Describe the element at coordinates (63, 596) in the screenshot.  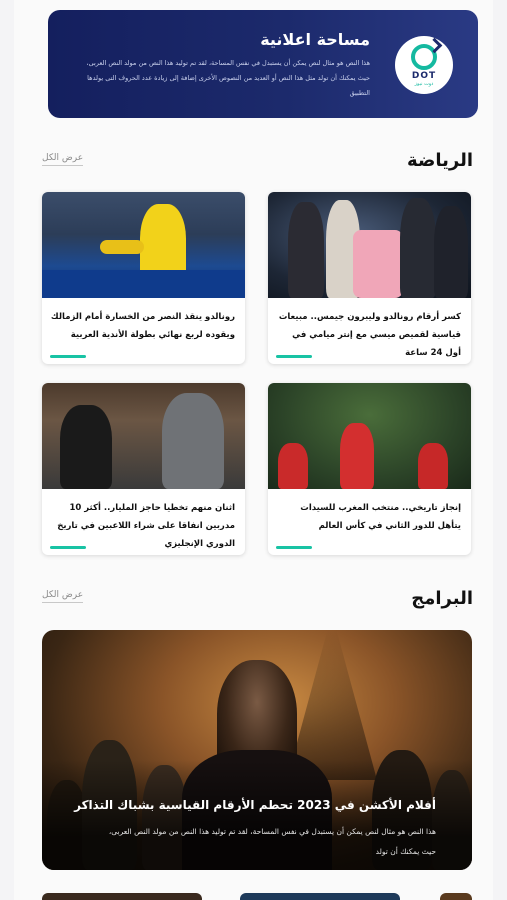
I see `programs-see-all-link: عرض الكل` at that location.